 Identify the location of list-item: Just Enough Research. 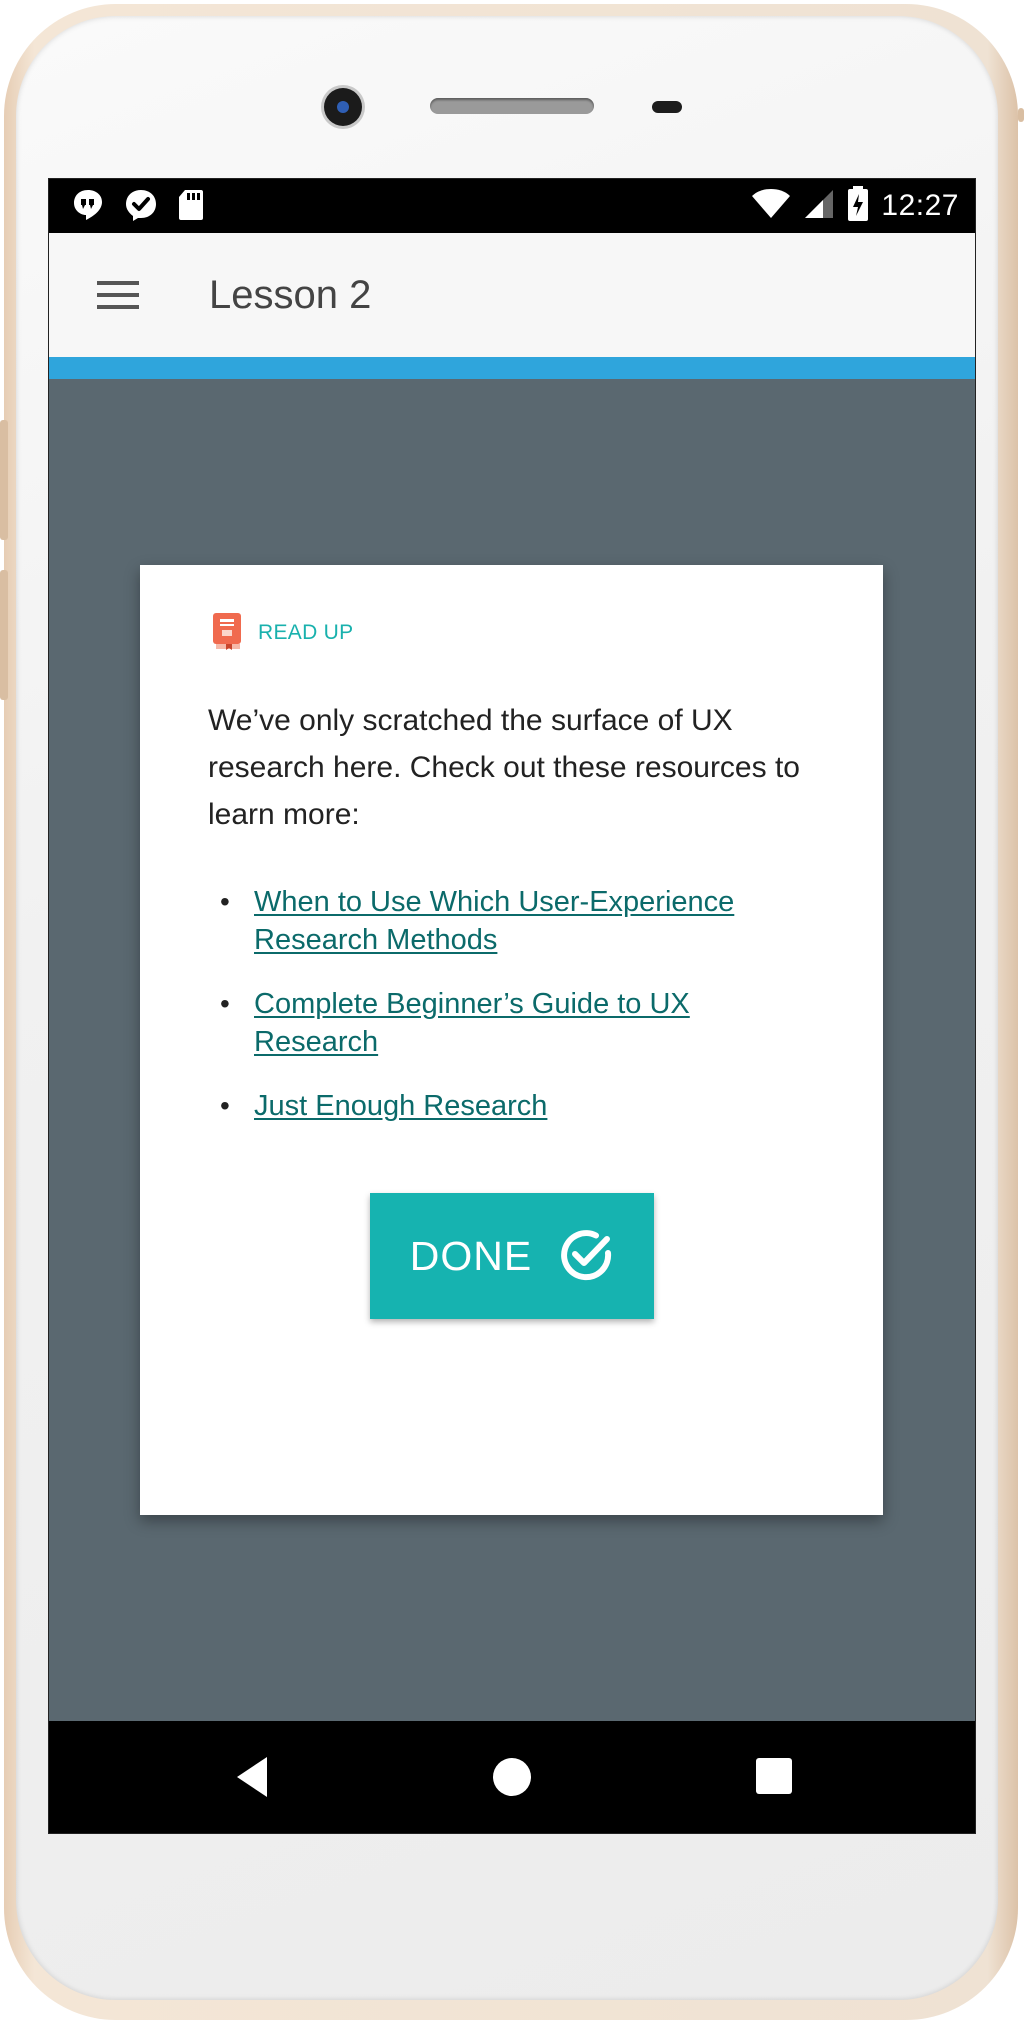
(488, 1106).